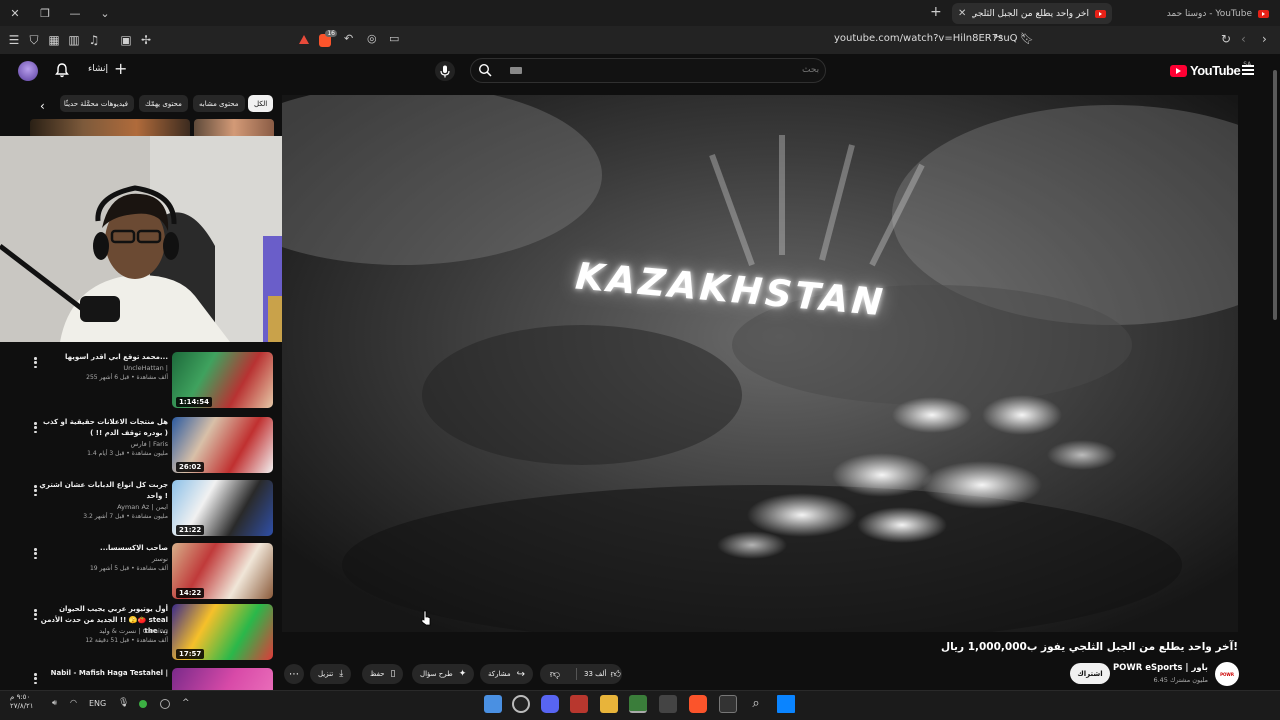 The image size is (1280, 720). I want to click on ask-button: طرح سؤال ✦, so click(443, 674).